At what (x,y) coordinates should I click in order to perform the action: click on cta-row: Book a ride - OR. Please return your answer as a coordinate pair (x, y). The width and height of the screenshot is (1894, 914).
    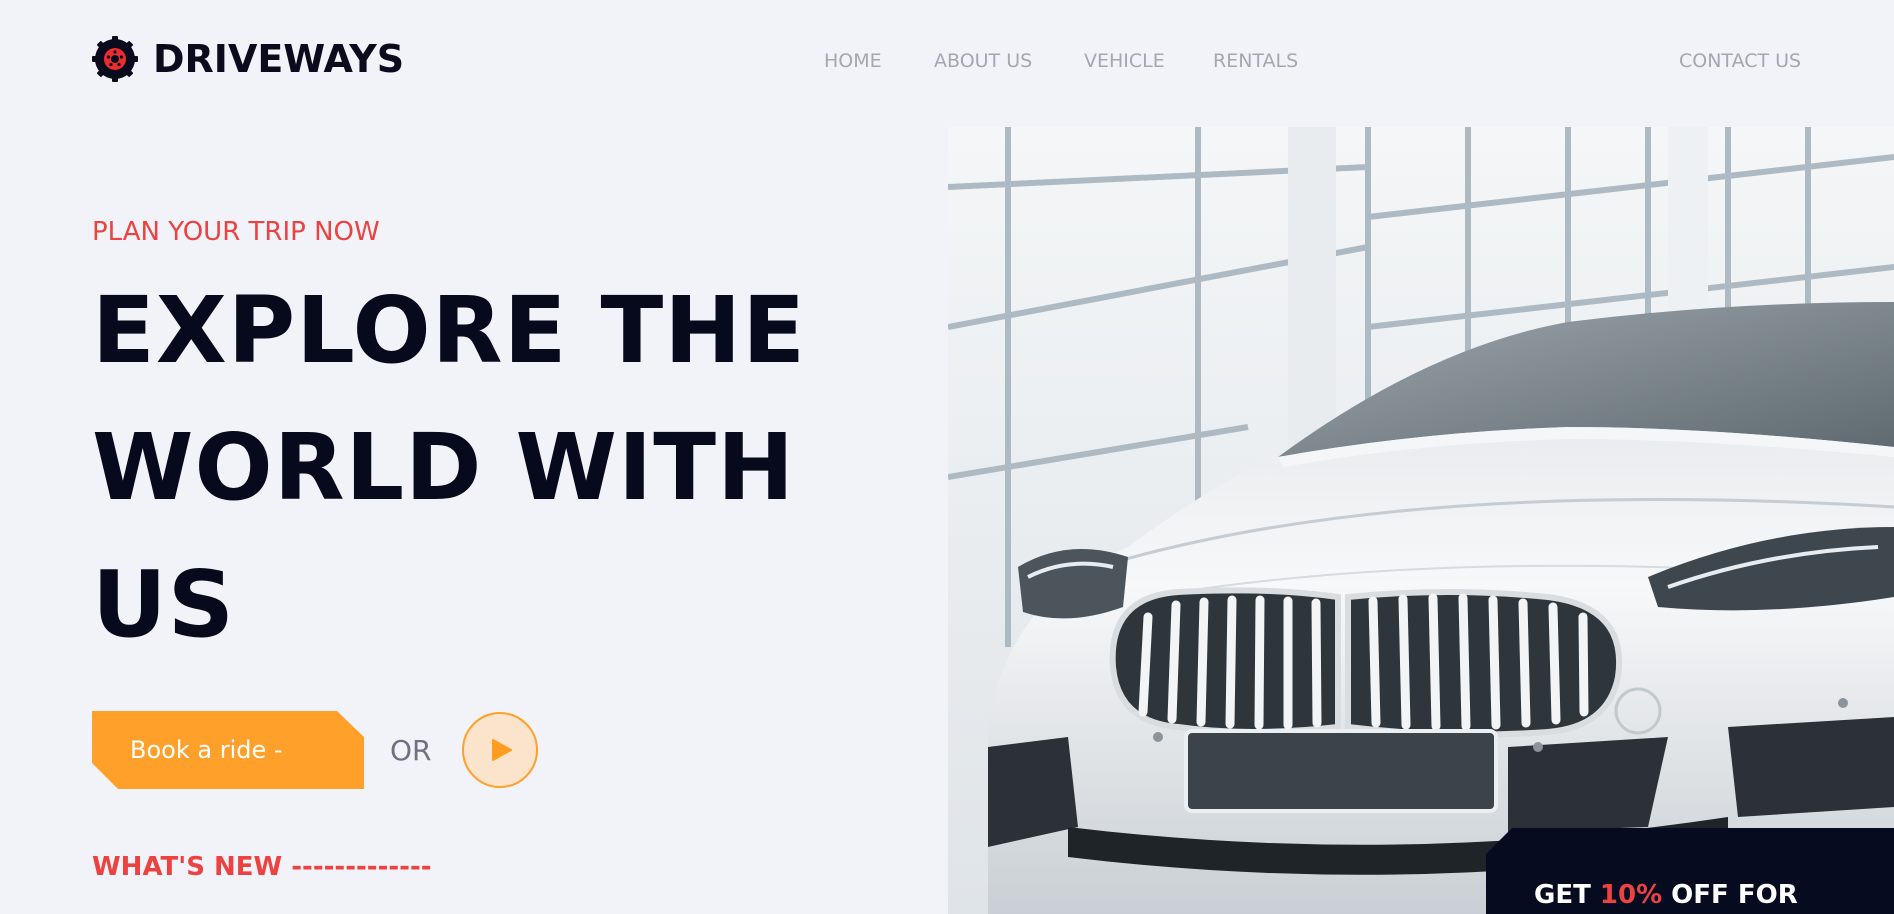
    Looking at the image, I should click on (315, 750).